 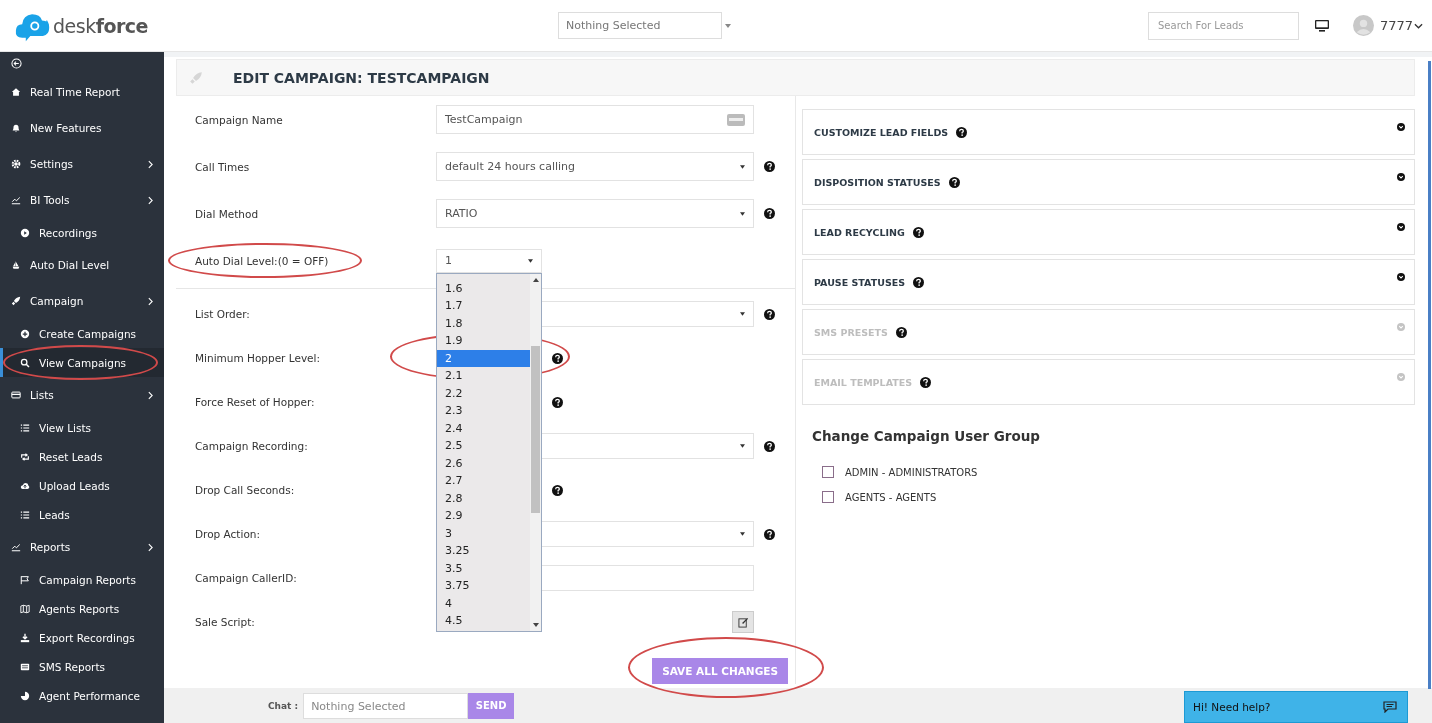 I want to click on sidebar-subitem: Agent Performance, so click(x=82, y=695).